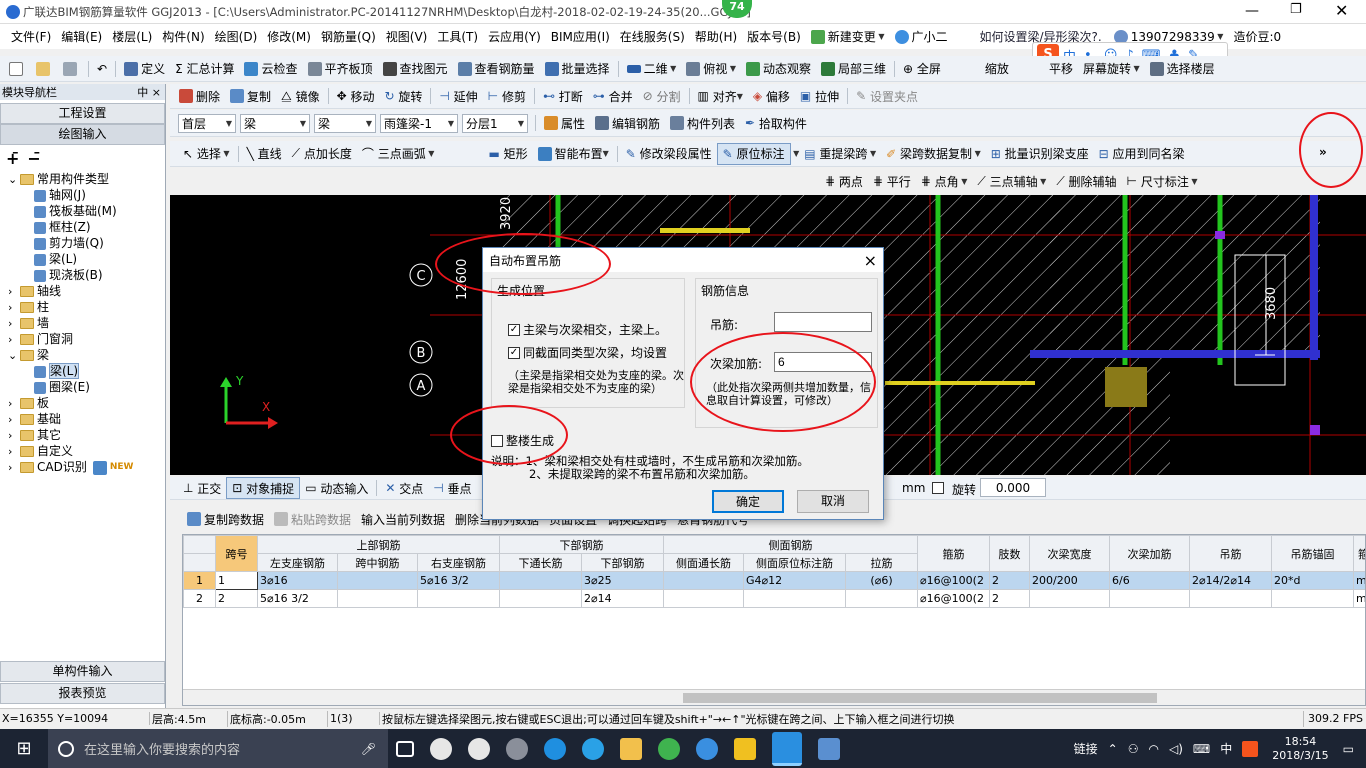 The height and width of the screenshot is (768, 1366). What do you see at coordinates (86, 403) in the screenshot?
I see `tree-item: › 板` at bounding box center [86, 403].